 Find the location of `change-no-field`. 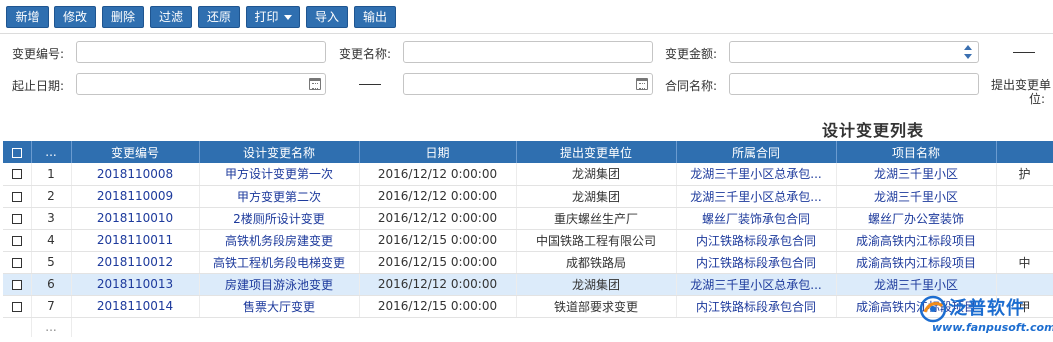

change-no-field is located at coordinates (201, 52).